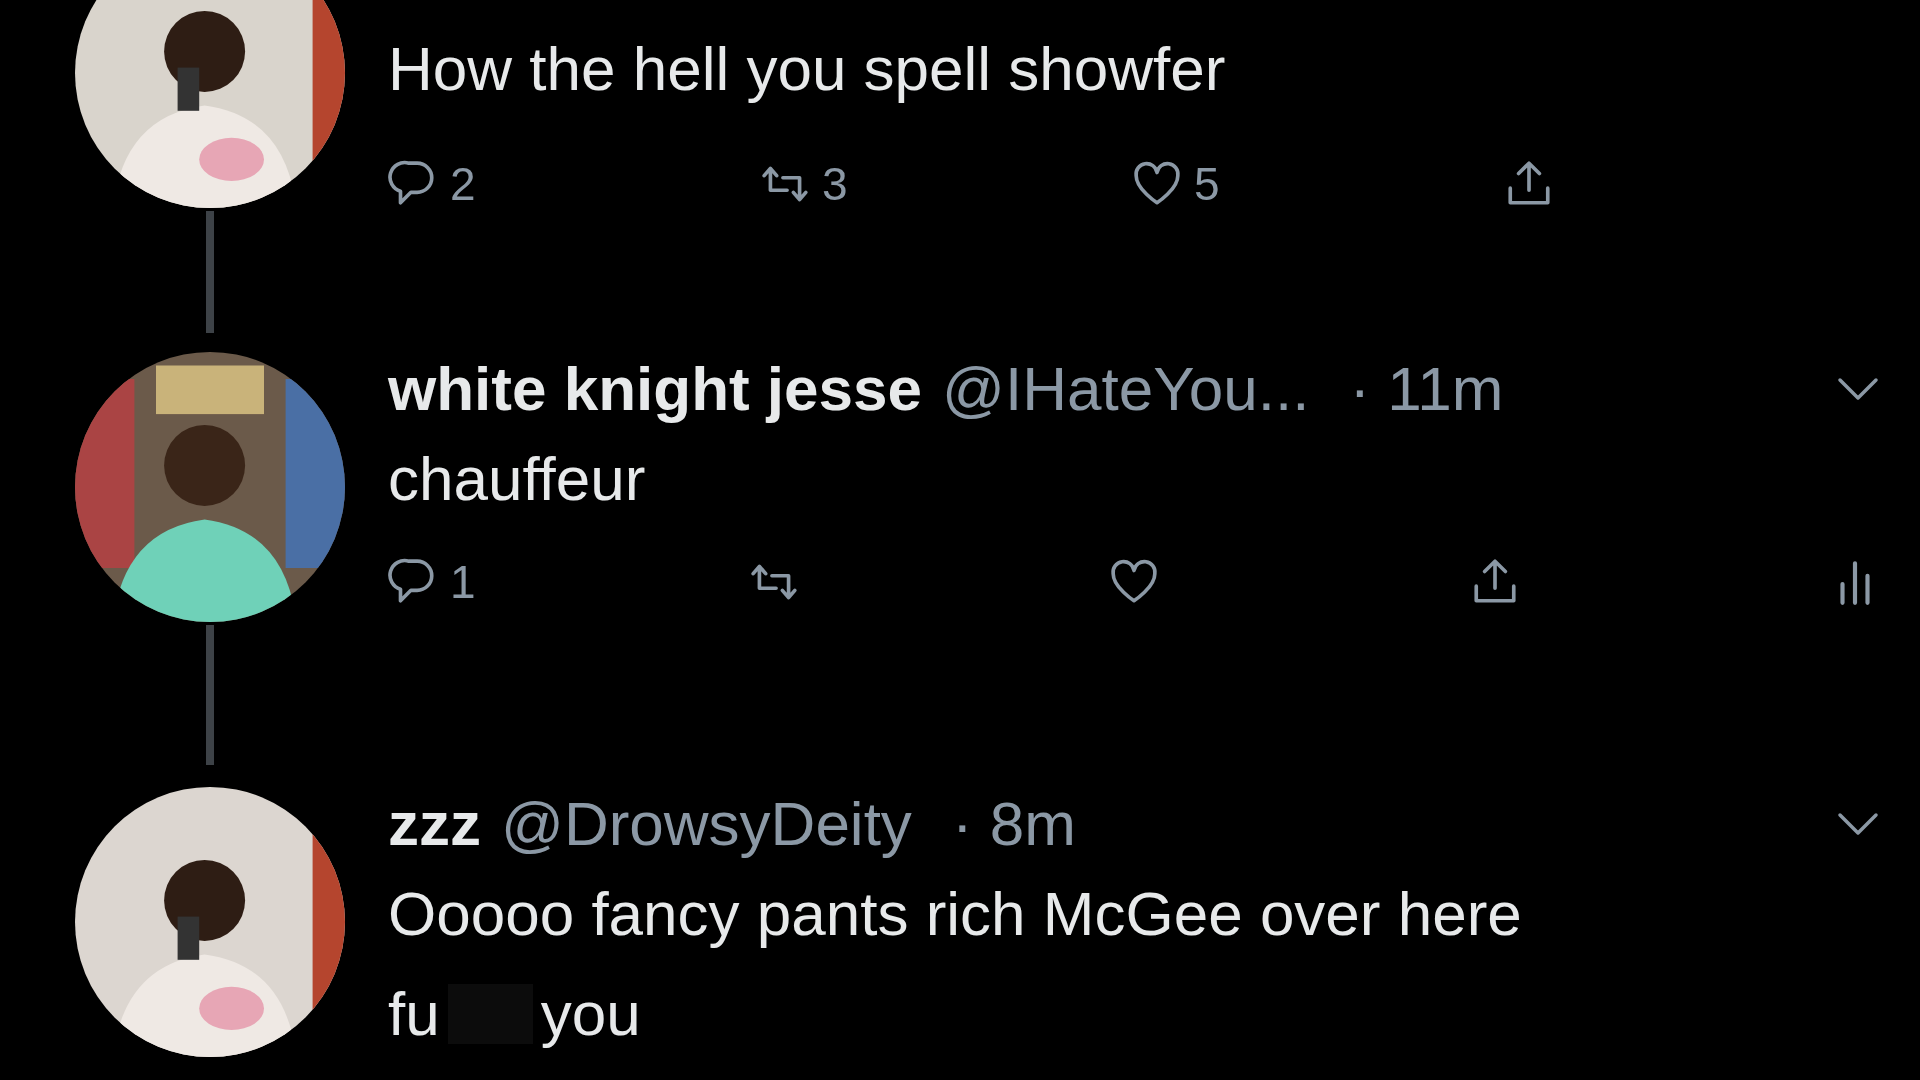 Image resolution: width=1920 pixels, height=1080 pixels. Describe the element at coordinates (1013, 824) in the screenshot. I see `timestamp: · 8m` at that location.